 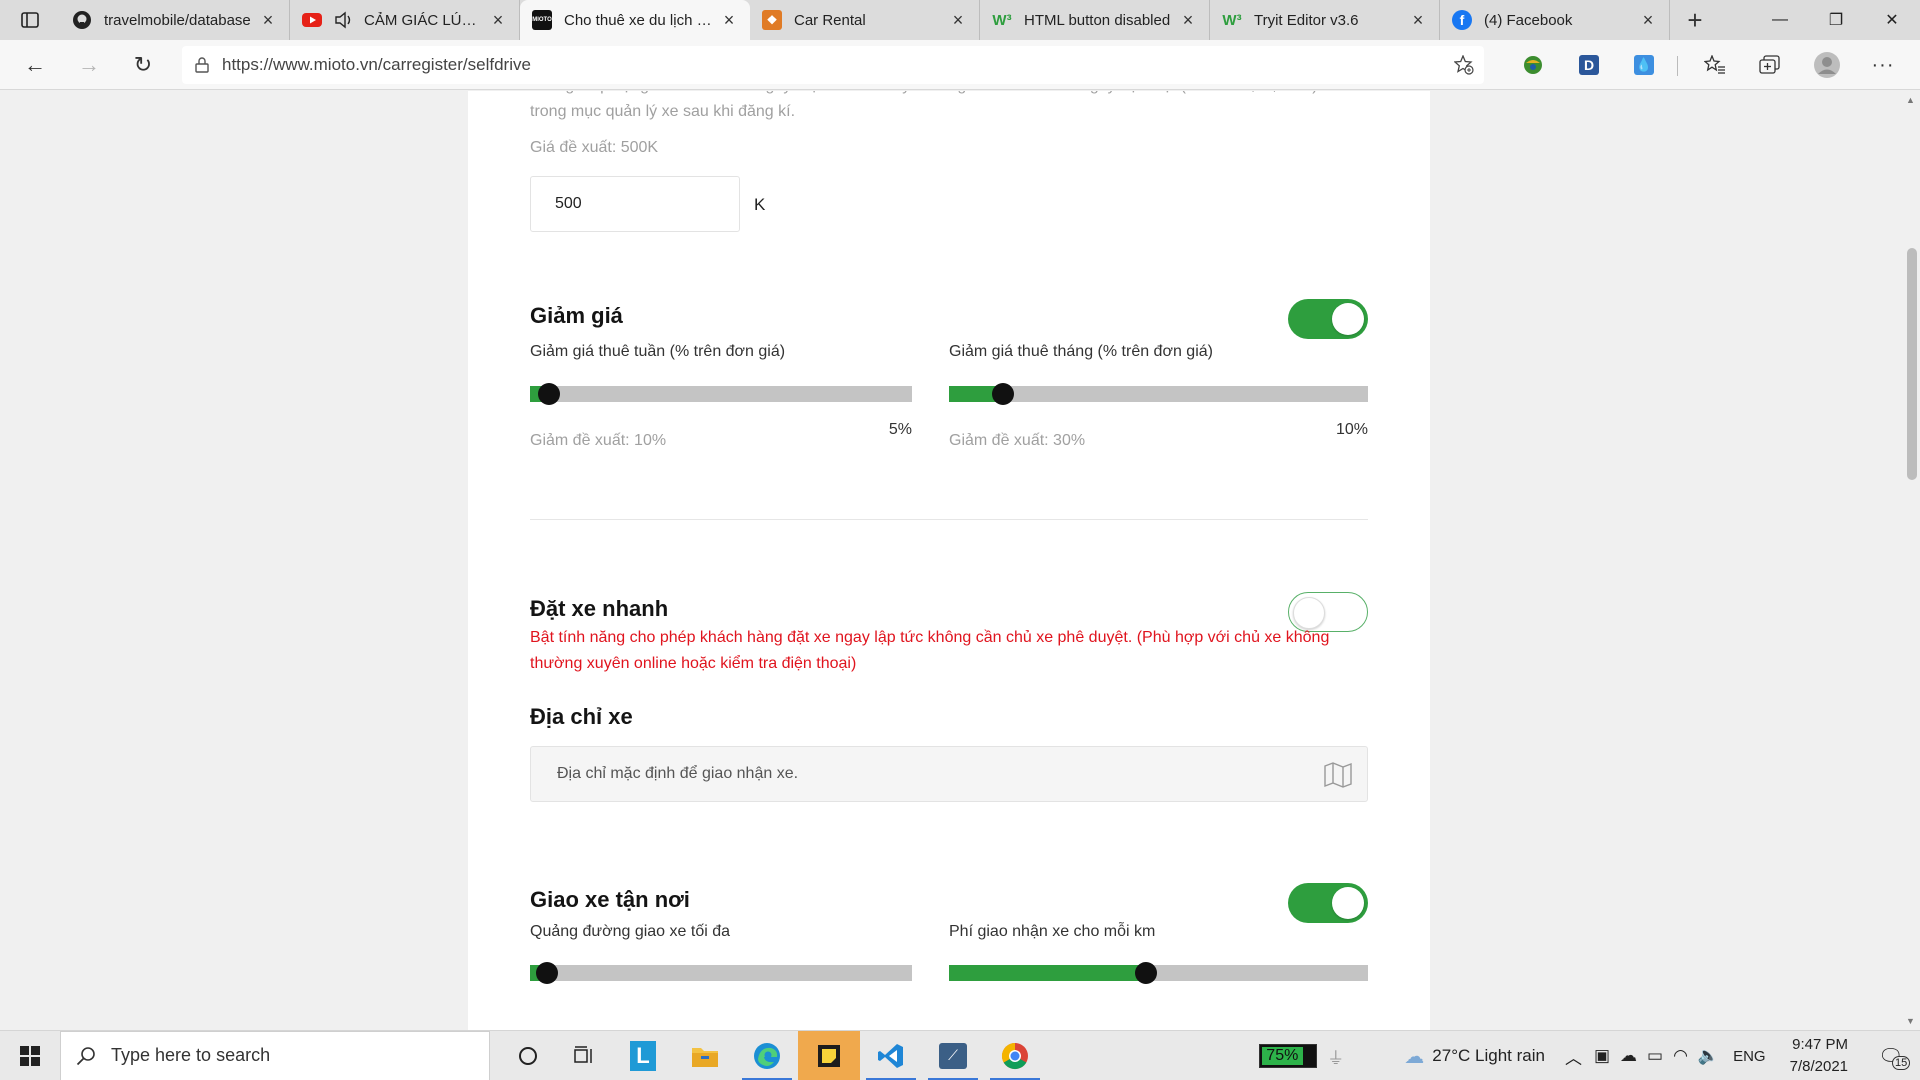 I want to click on arrow-left-icon: ←, so click(x=35, y=64).